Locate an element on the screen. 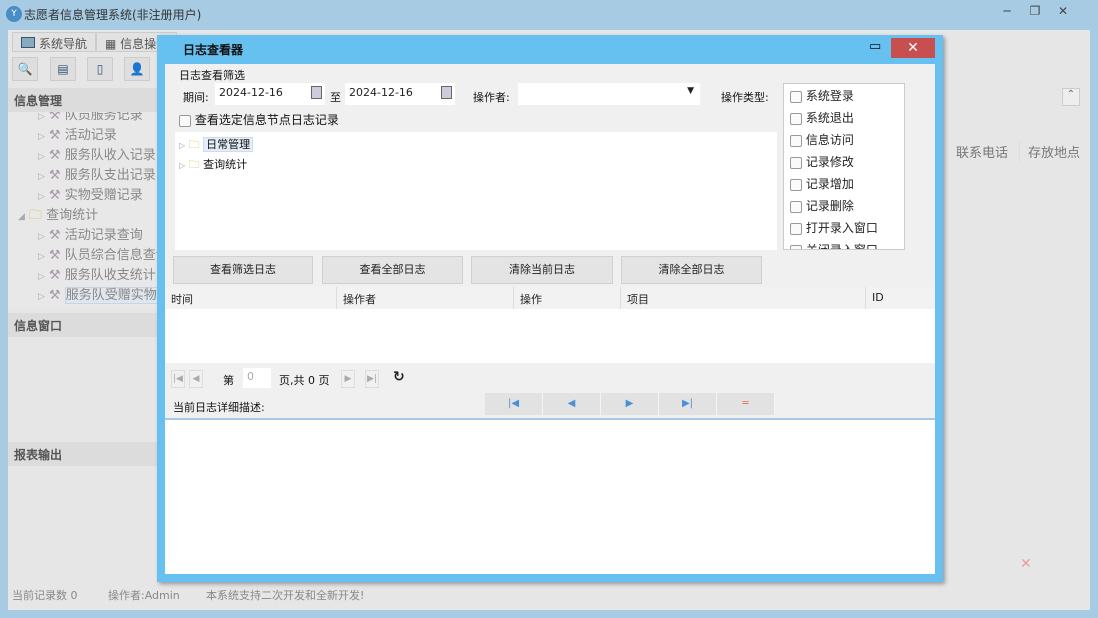 The height and width of the screenshot is (618, 1098). nav-tree-label: 队员综合信息查询 is located at coordinates (111, 255).